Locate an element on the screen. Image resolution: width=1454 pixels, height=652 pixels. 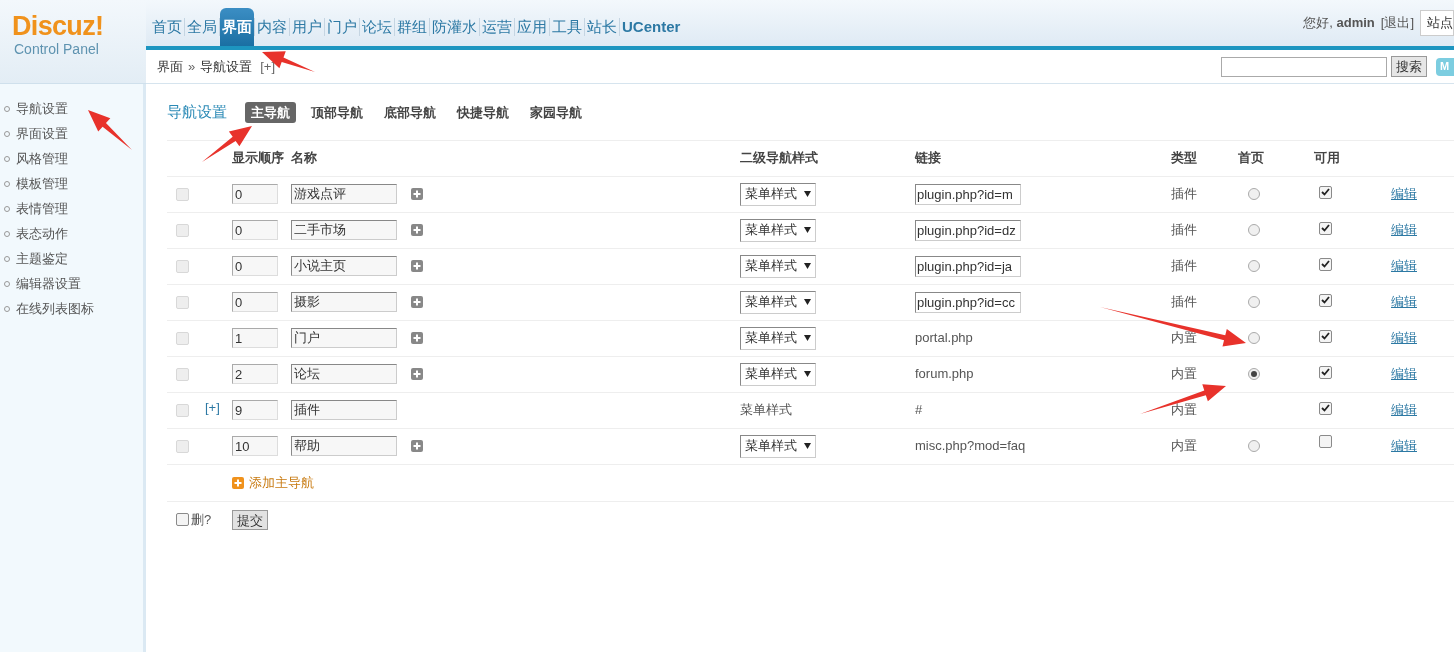
sidebar-item: 编辑器设置 is located at coordinates (48, 283).